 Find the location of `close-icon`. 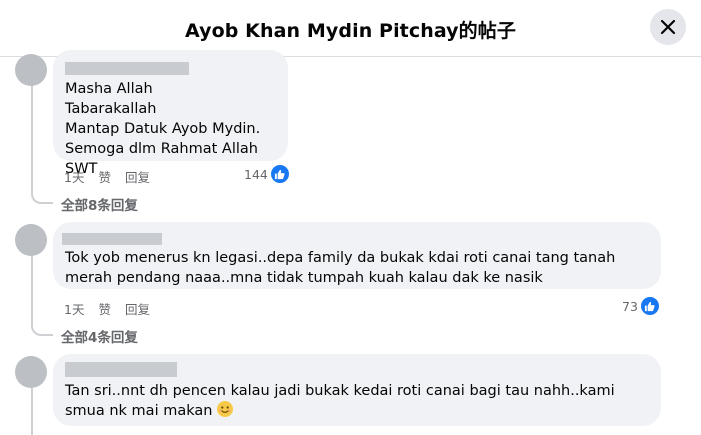

close-icon is located at coordinates (668, 27).